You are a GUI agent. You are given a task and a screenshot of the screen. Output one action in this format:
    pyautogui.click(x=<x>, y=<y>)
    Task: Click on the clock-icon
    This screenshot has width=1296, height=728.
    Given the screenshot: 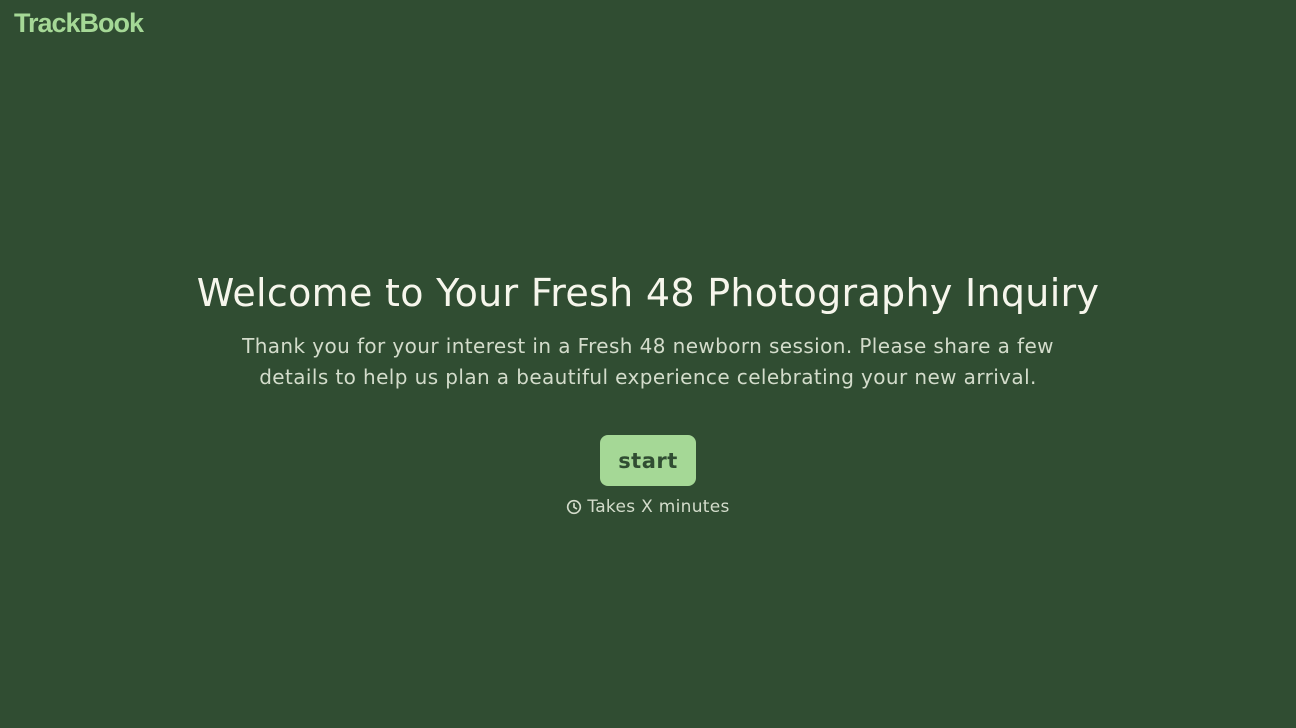 What is the action you would take?
    pyautogui.click(x=574, y=507)
    